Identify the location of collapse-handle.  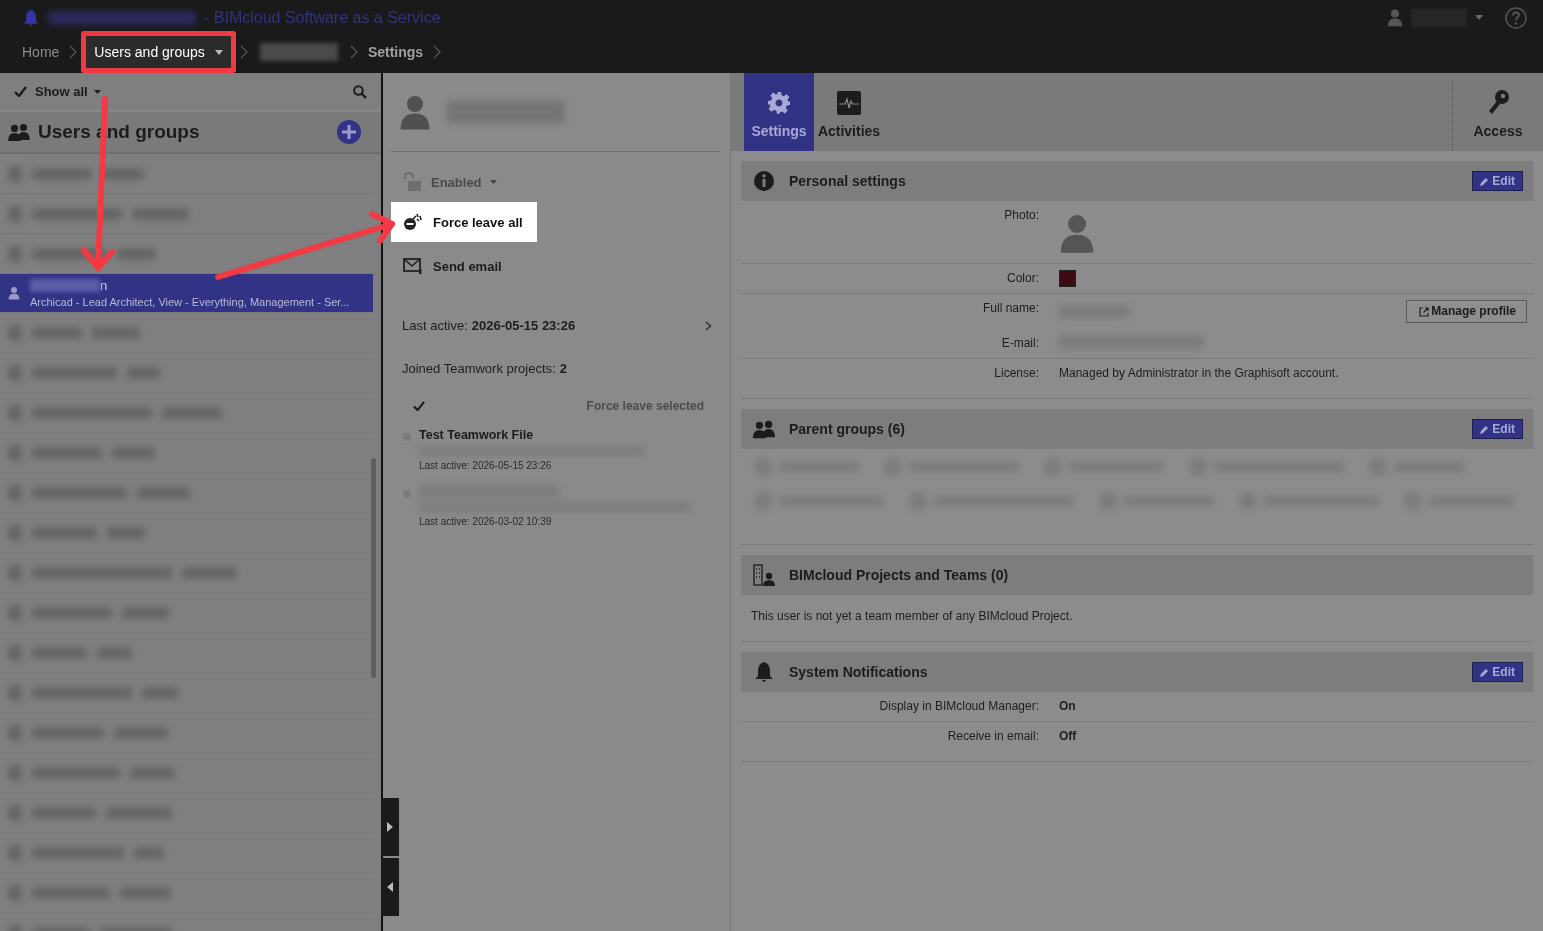
(390, 887).